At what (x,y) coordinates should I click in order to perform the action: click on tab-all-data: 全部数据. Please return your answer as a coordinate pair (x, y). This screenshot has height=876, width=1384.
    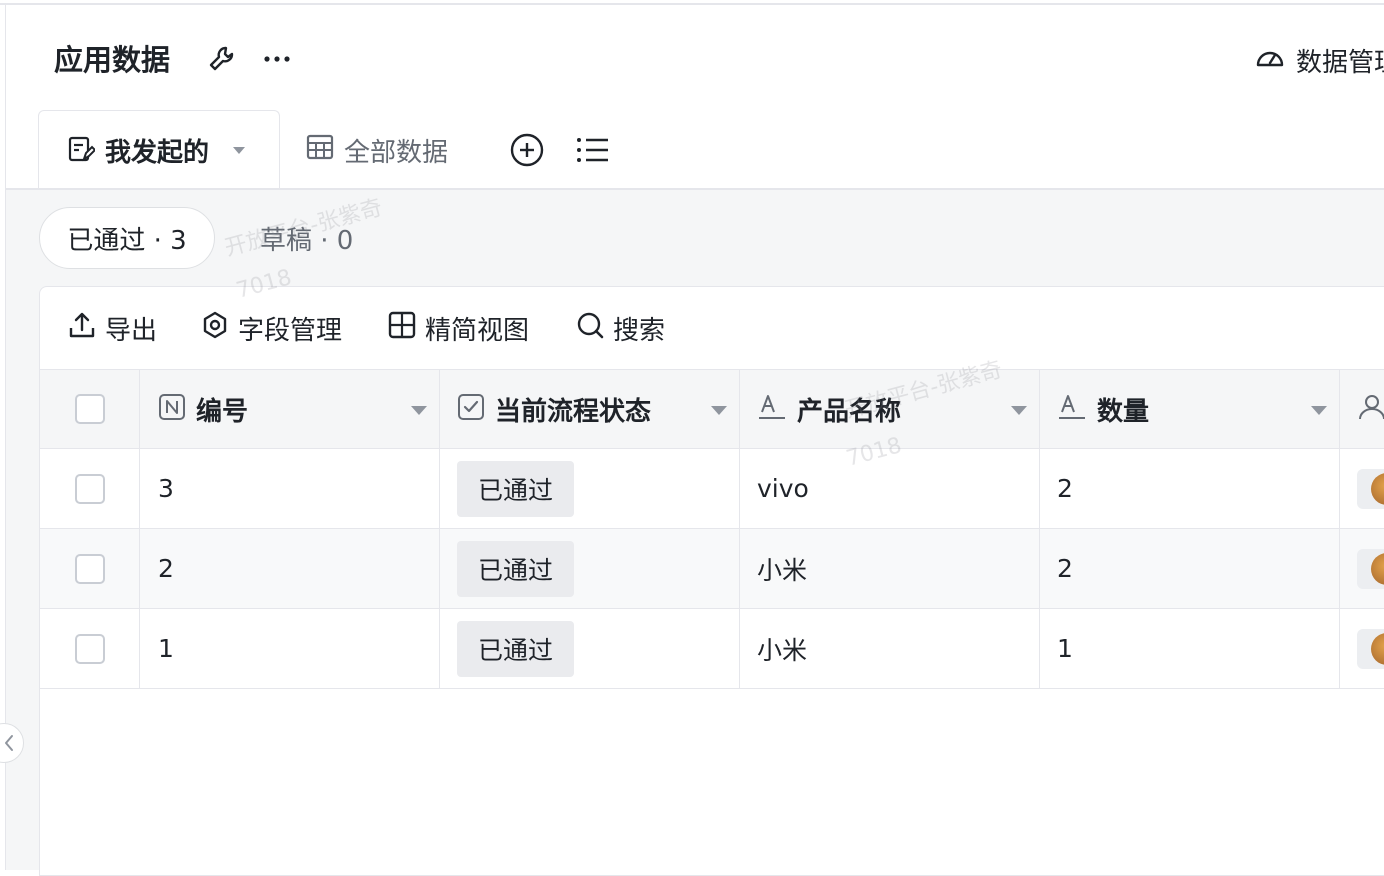
    Looking at the image, I should click on (377, 150).